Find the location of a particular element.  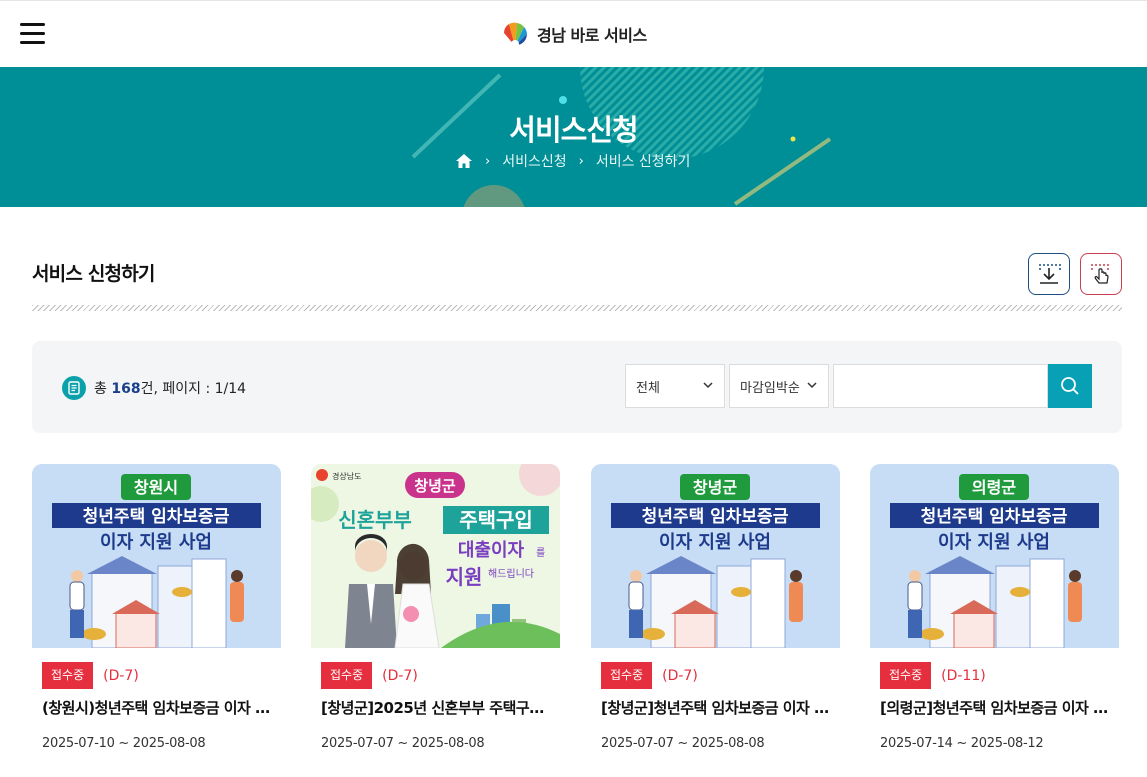

card-illustration: 경상남도 창녕군 신혼부부 주택구입 대출이자 를 지원 해드립니다 is located at coordinates (435, 556).